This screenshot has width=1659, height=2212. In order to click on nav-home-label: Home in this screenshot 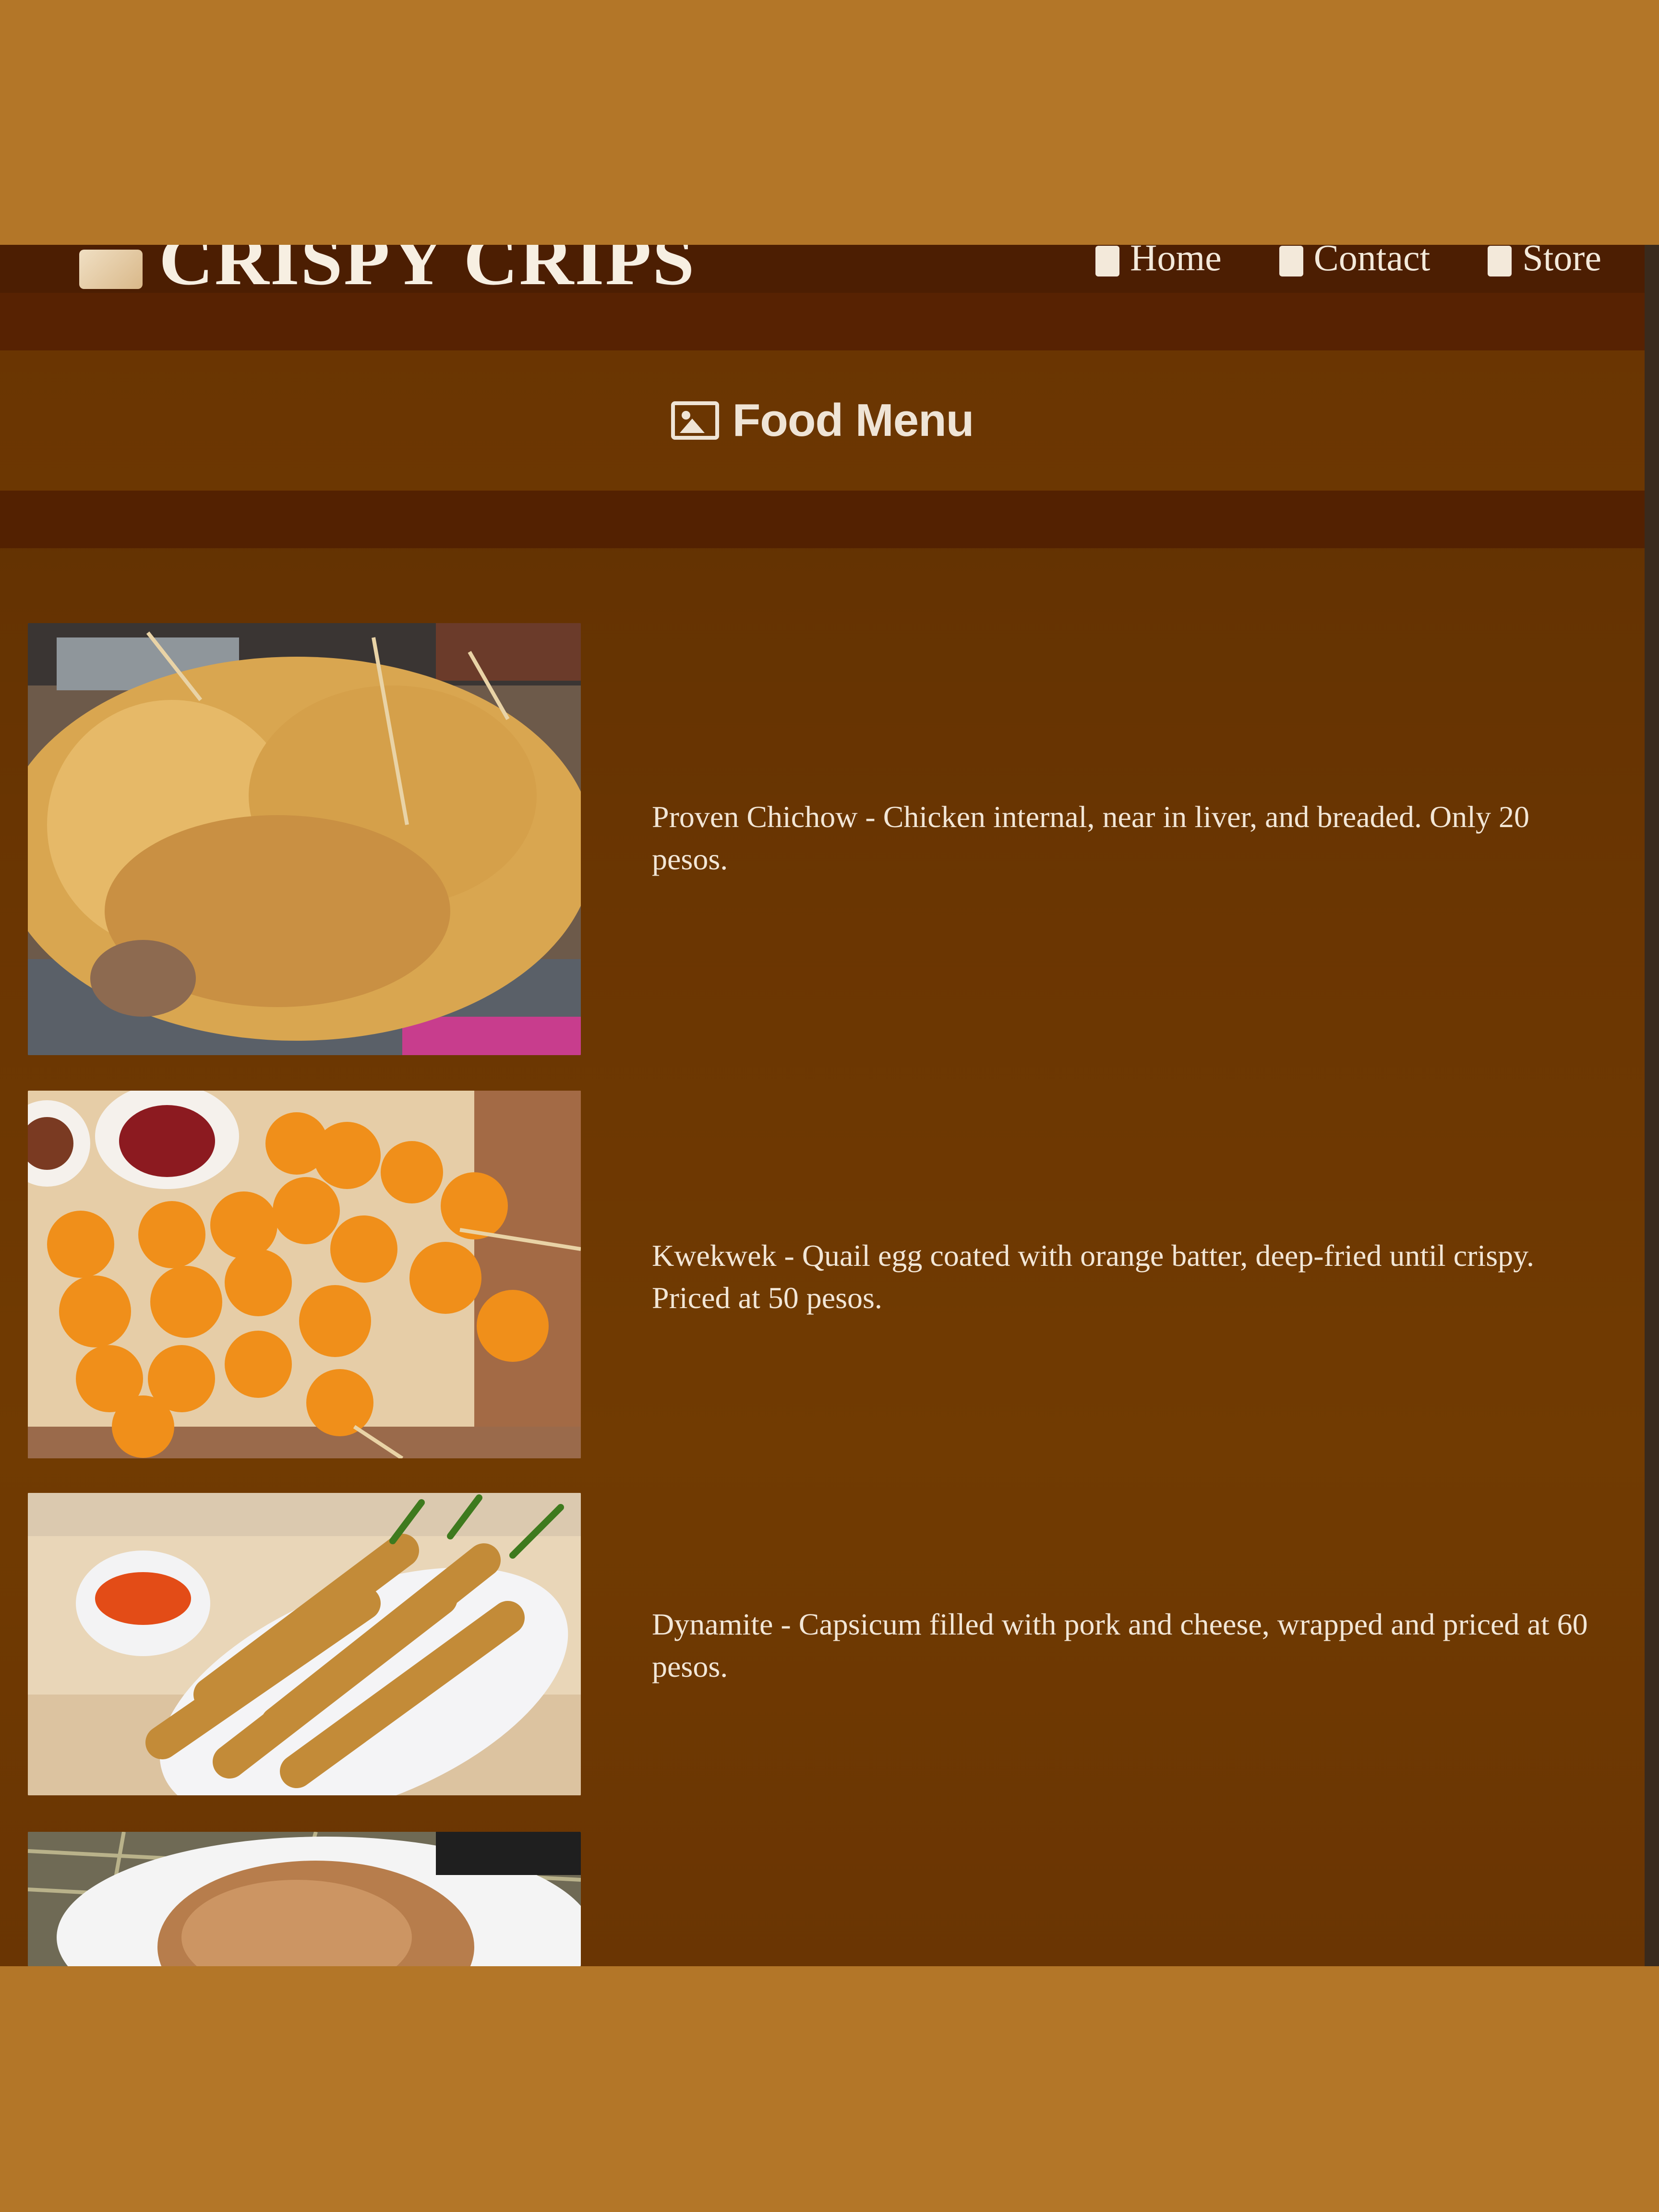, I will do `click(1176, 261)`.